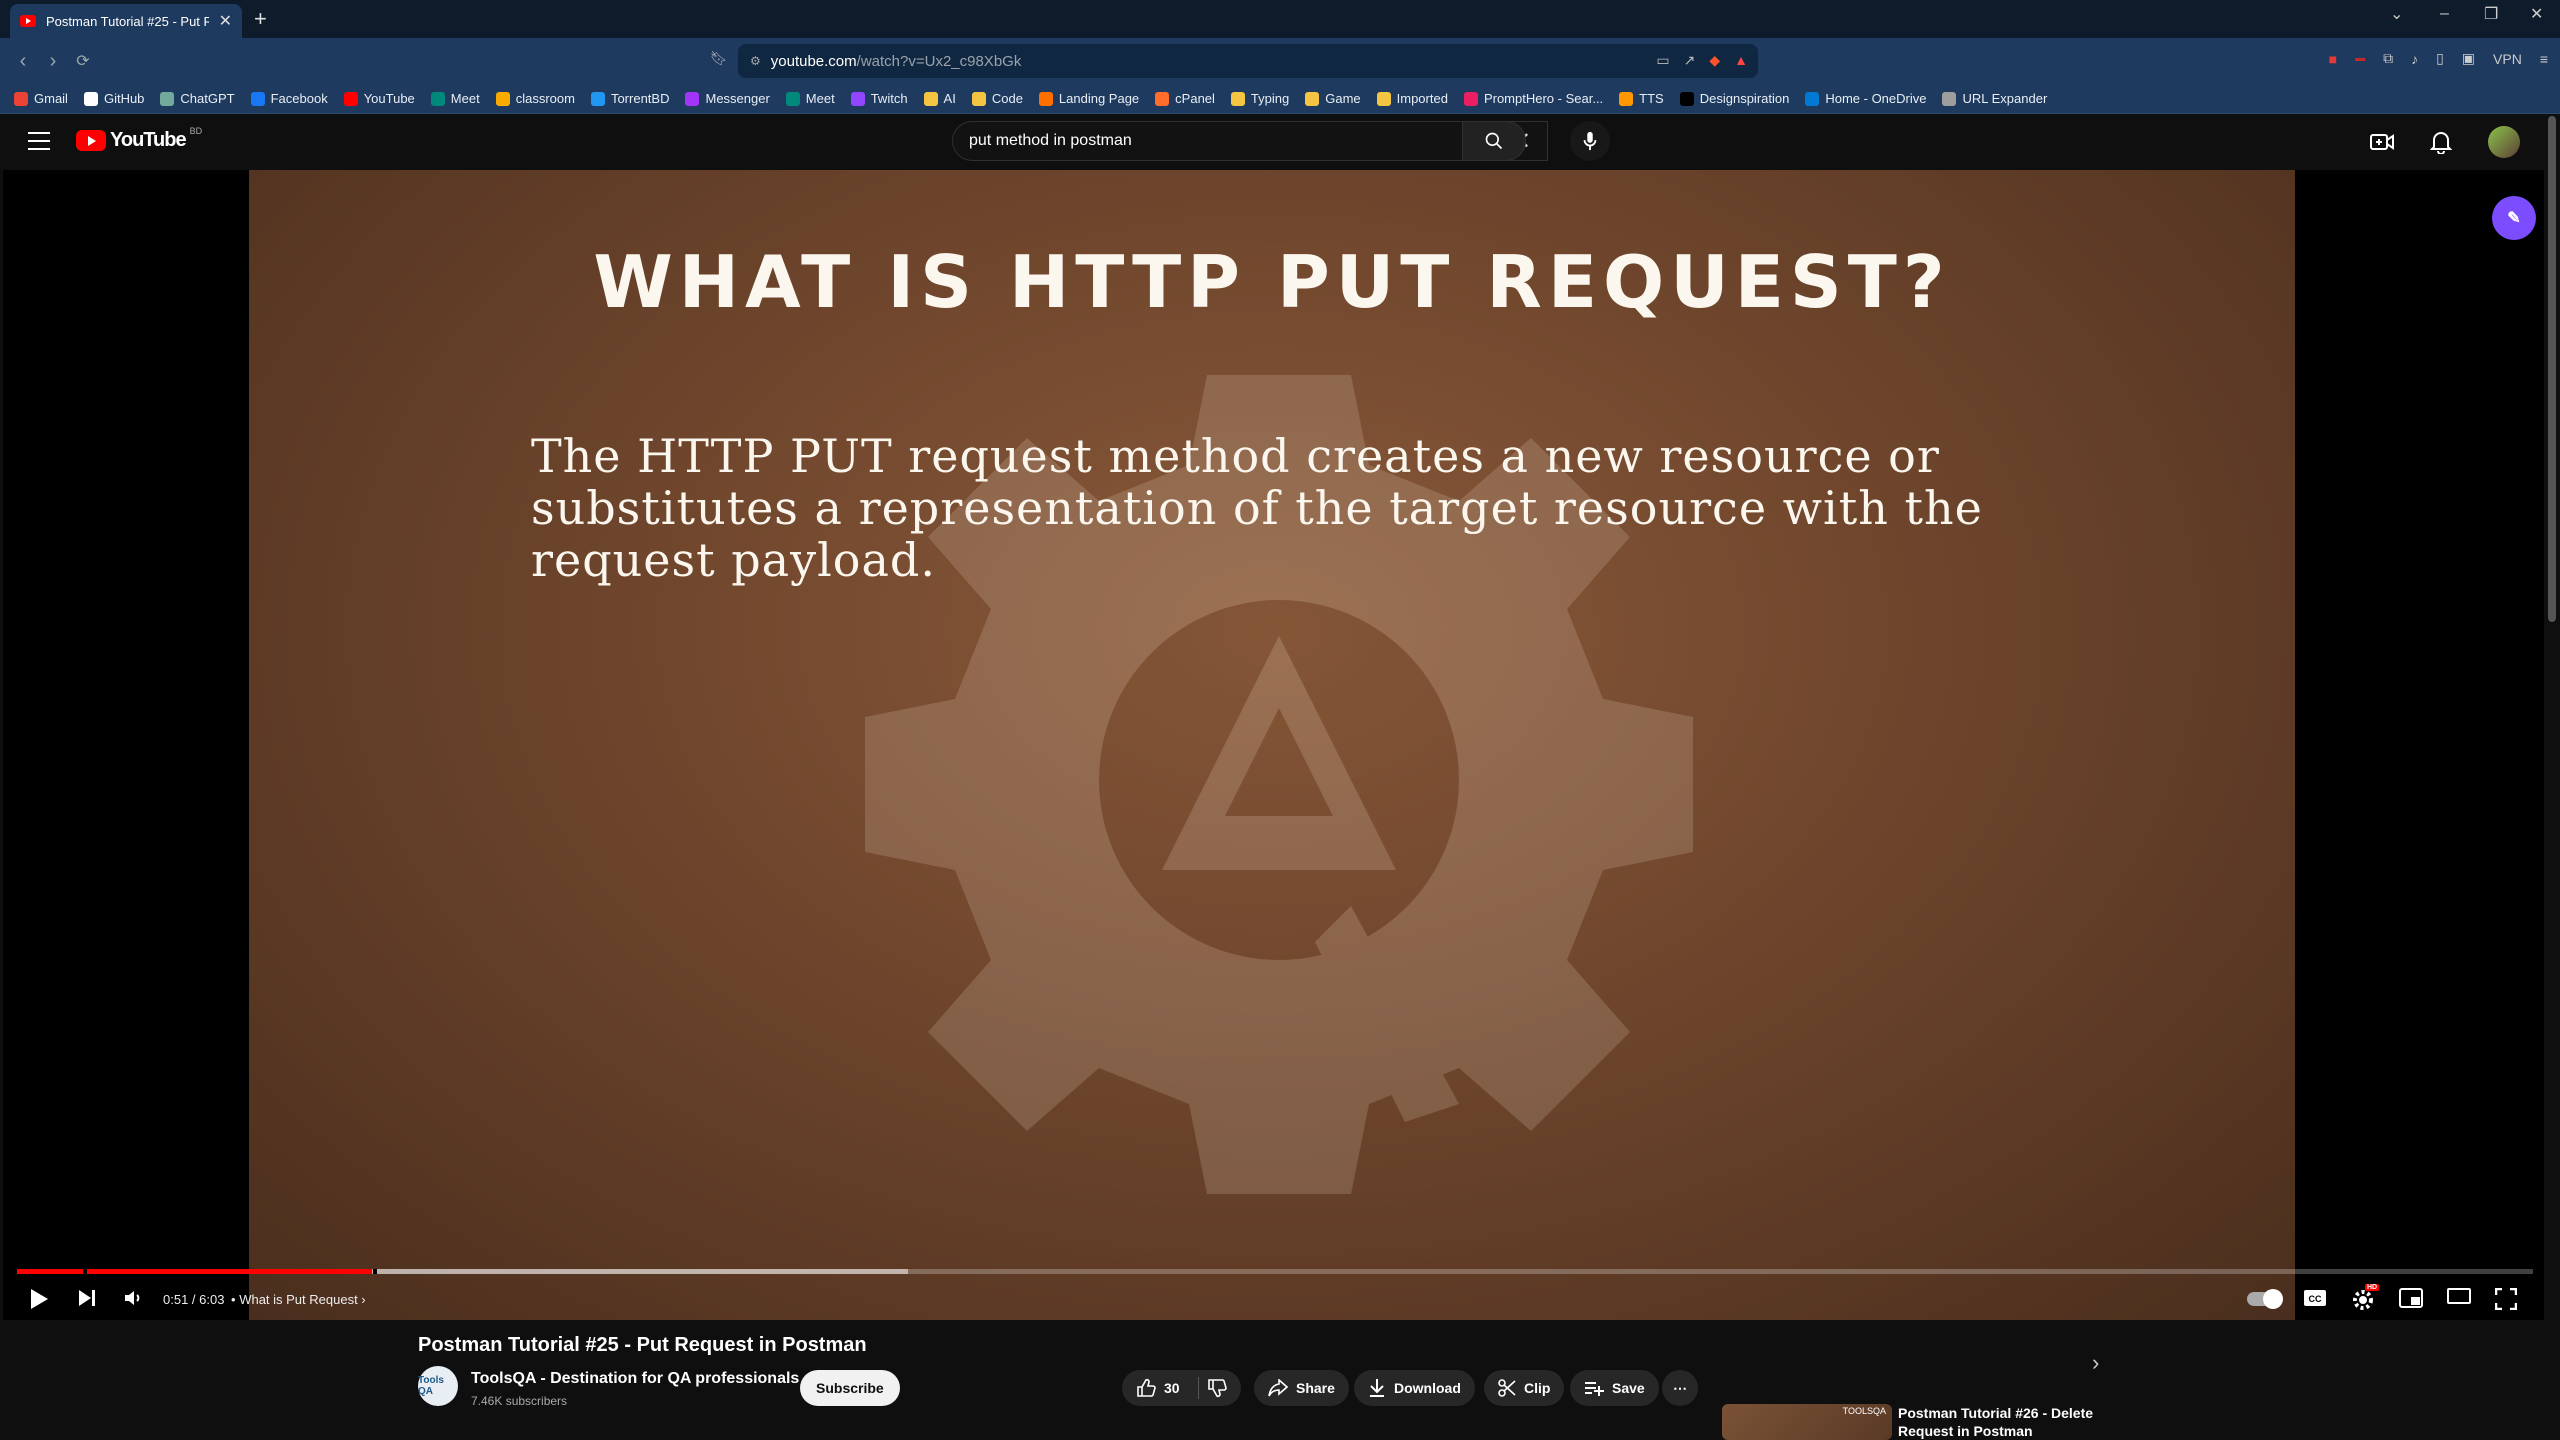 The image size is (2560, 1440). Describe the element at coordinates (2411, 1298) in the screenshot. I see `miniplayer-button` at that location.